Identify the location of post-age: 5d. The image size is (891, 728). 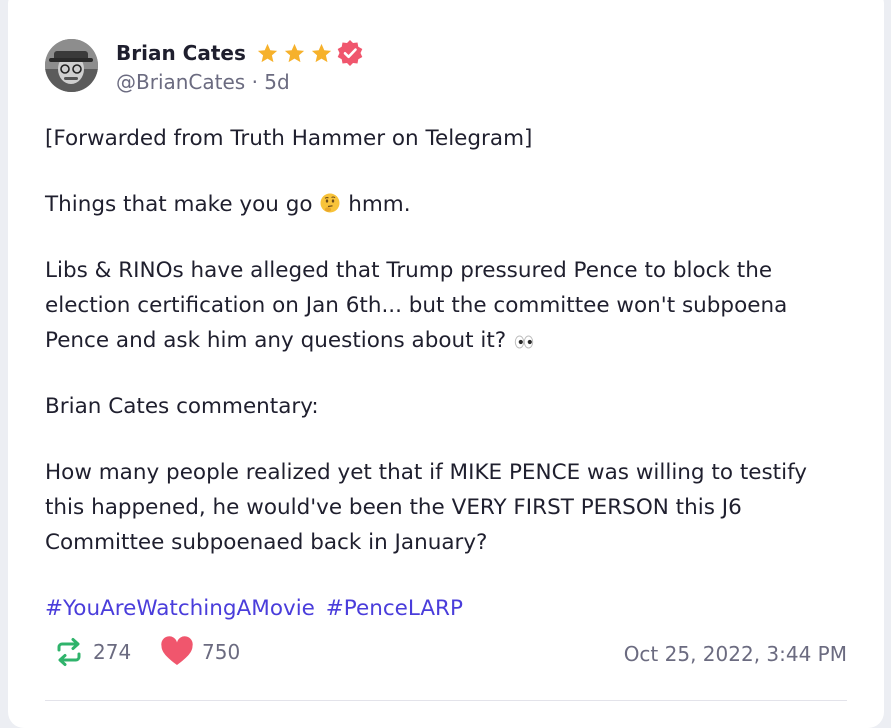
(276, 82).